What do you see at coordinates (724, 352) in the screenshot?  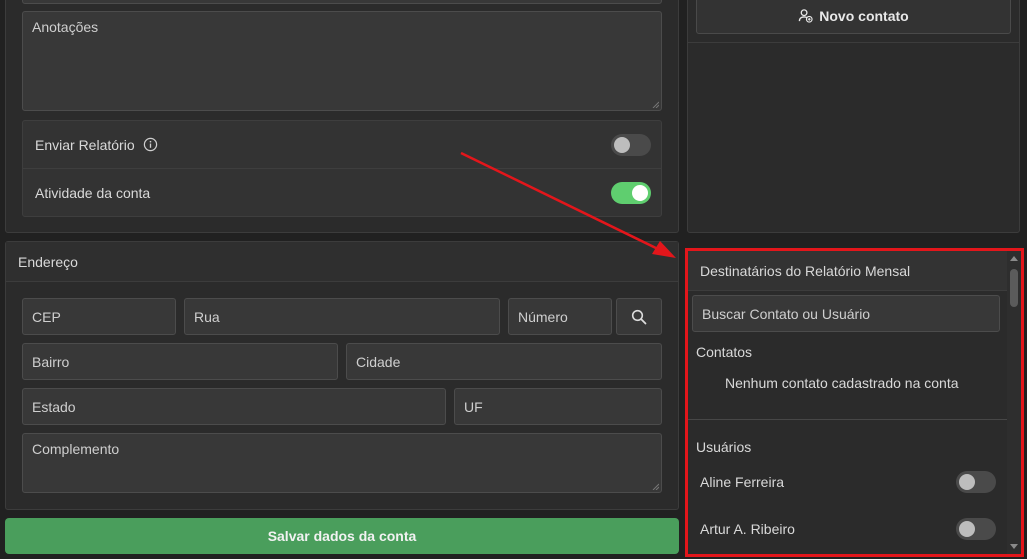 I see `contacts-heading: Contatos` at bounding box center [724, 352].